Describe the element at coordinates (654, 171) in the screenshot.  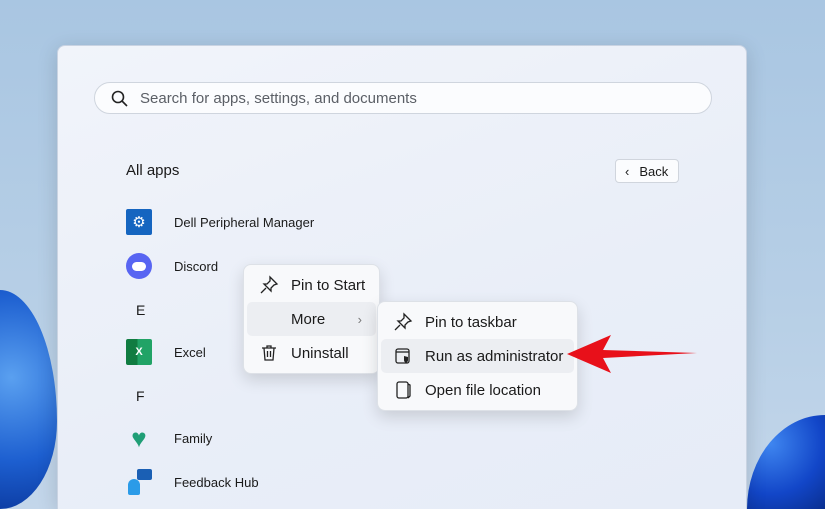
I see `back-label: Back` at that location.